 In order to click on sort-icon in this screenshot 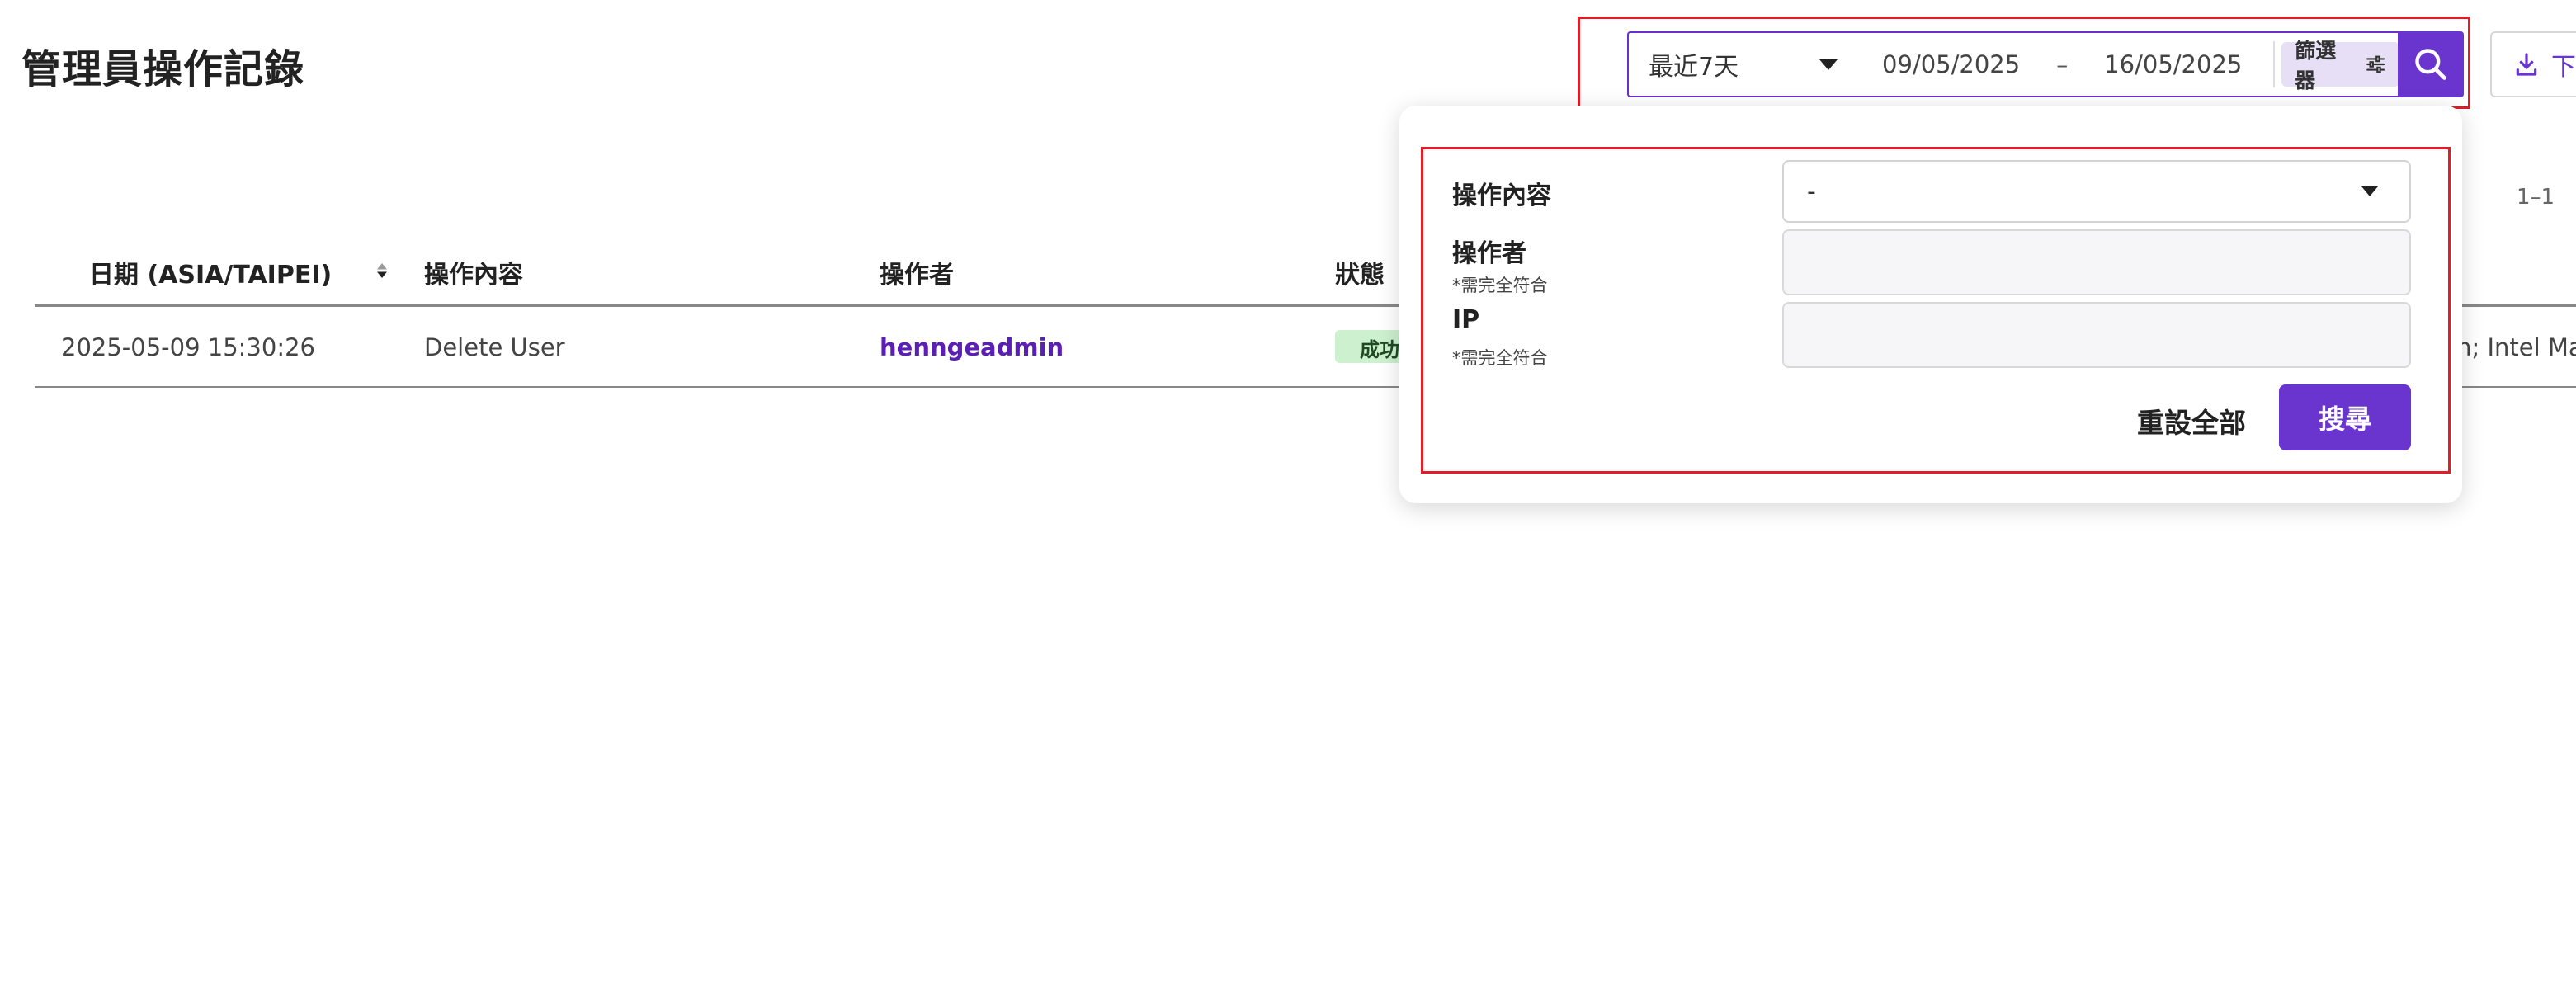, I will do `click(382, 271)`.